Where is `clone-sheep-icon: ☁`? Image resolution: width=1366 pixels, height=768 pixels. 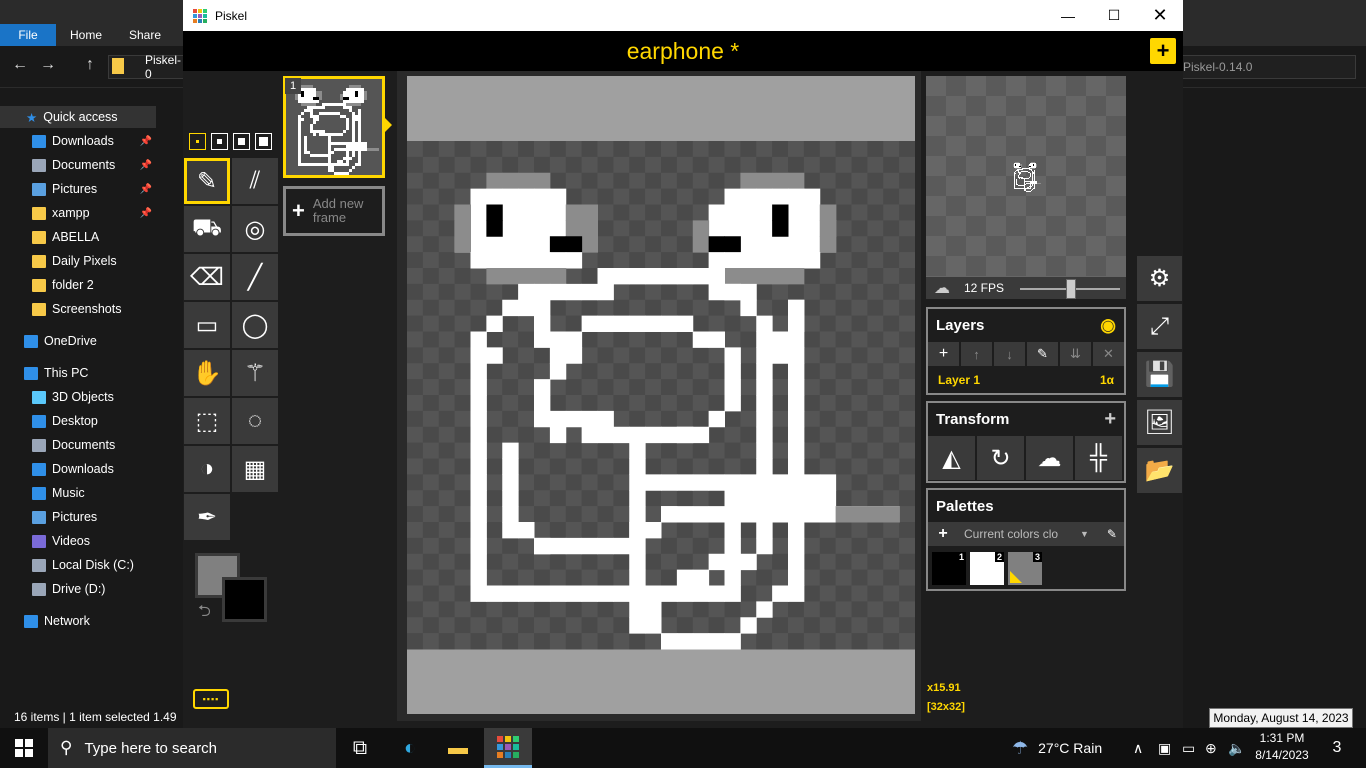 clone-sheep-icon: ☁ is located at coordinates (1049, 458).